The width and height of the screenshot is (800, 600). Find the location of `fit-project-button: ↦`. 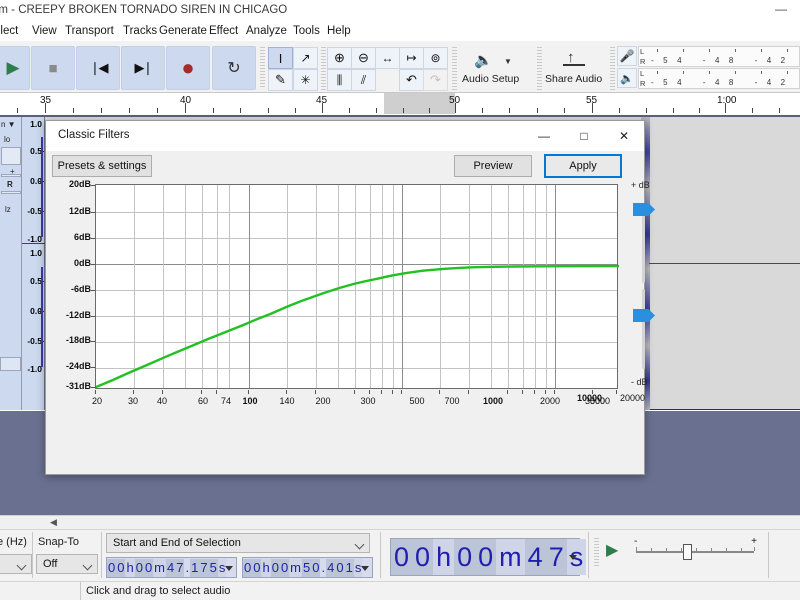

fit-project-button: ↦ is located at coordinates (411, 58).